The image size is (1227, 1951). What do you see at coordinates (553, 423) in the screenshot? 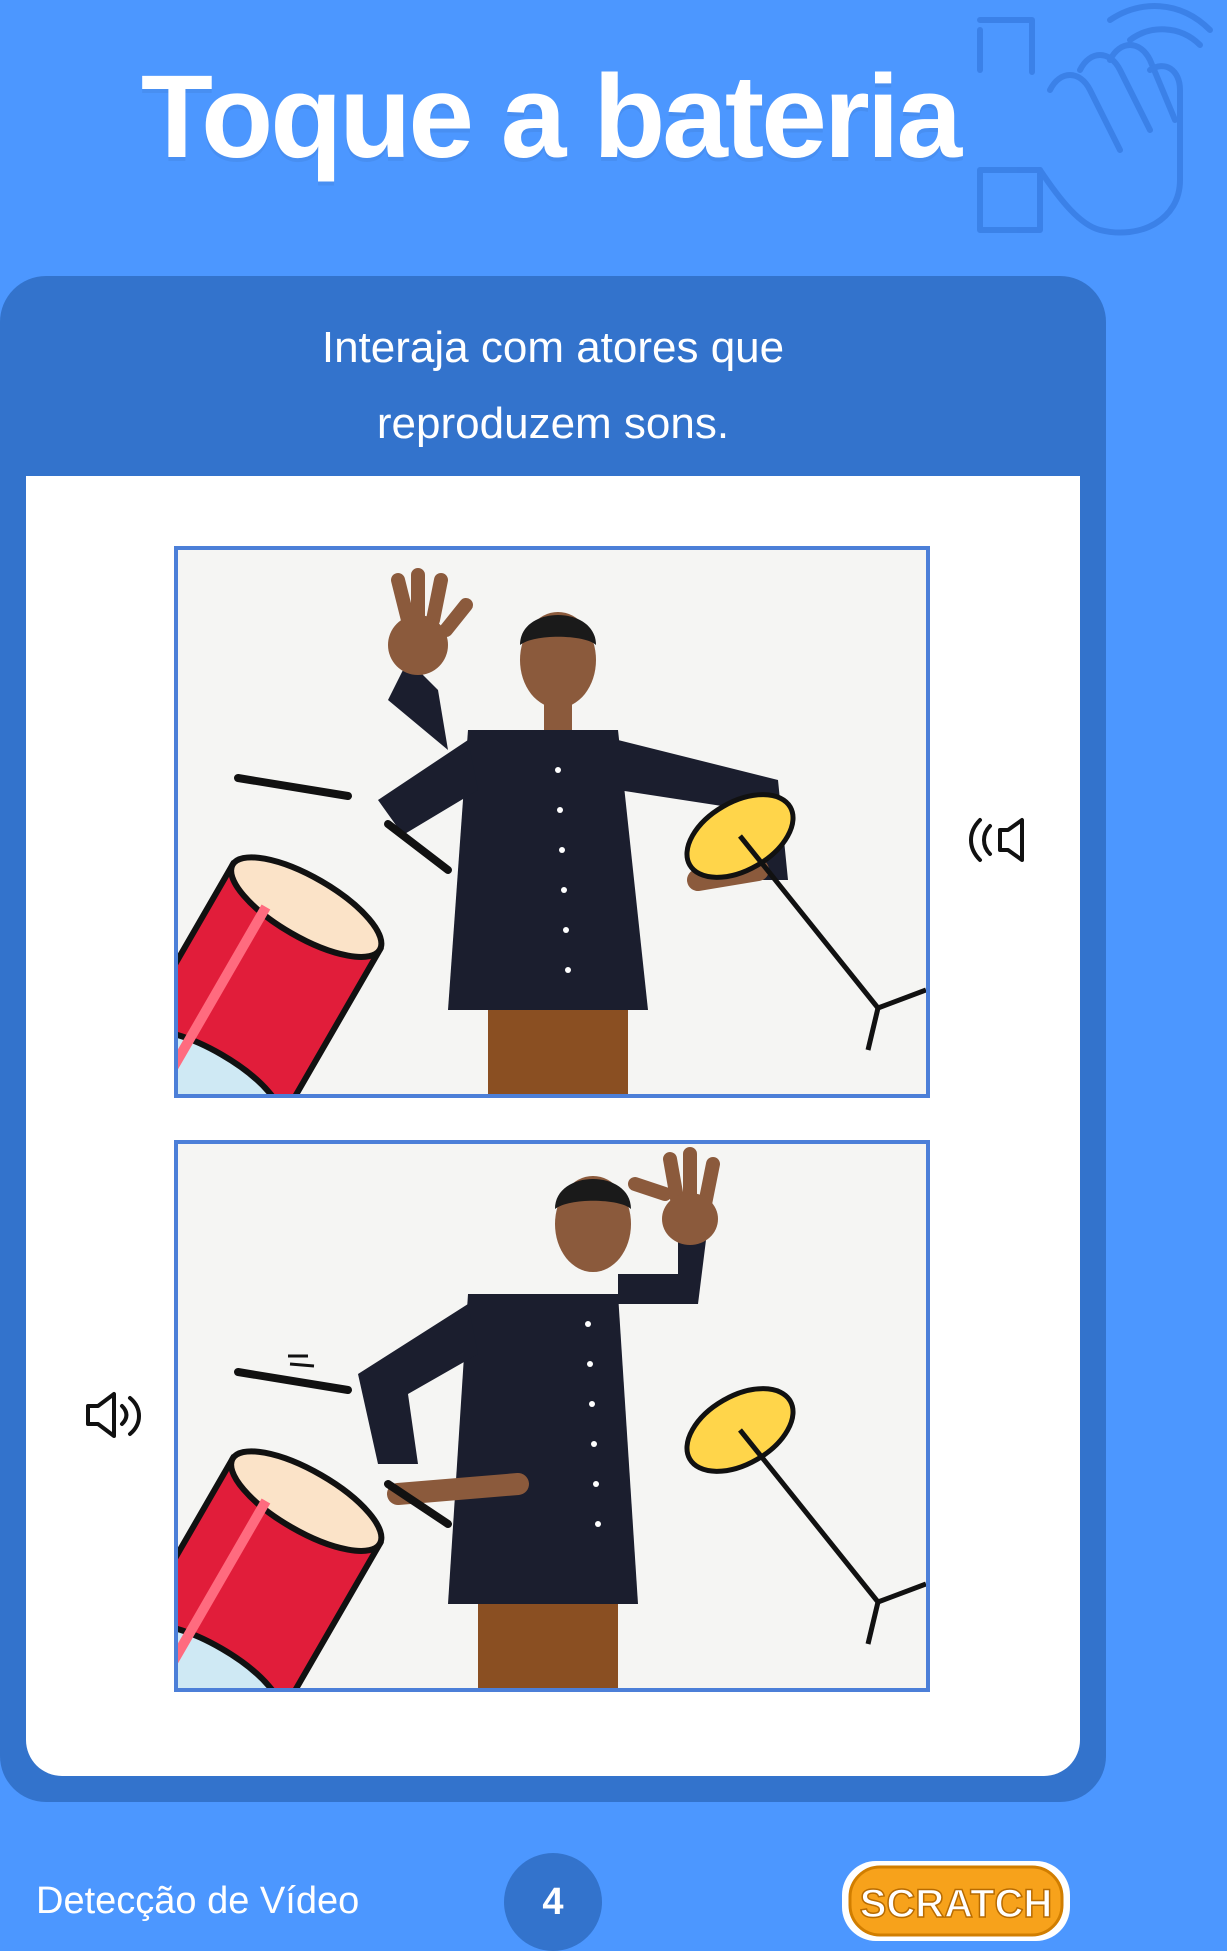
I see `description-line-2: reproduzem sons.` at bounding box center [553, 423].